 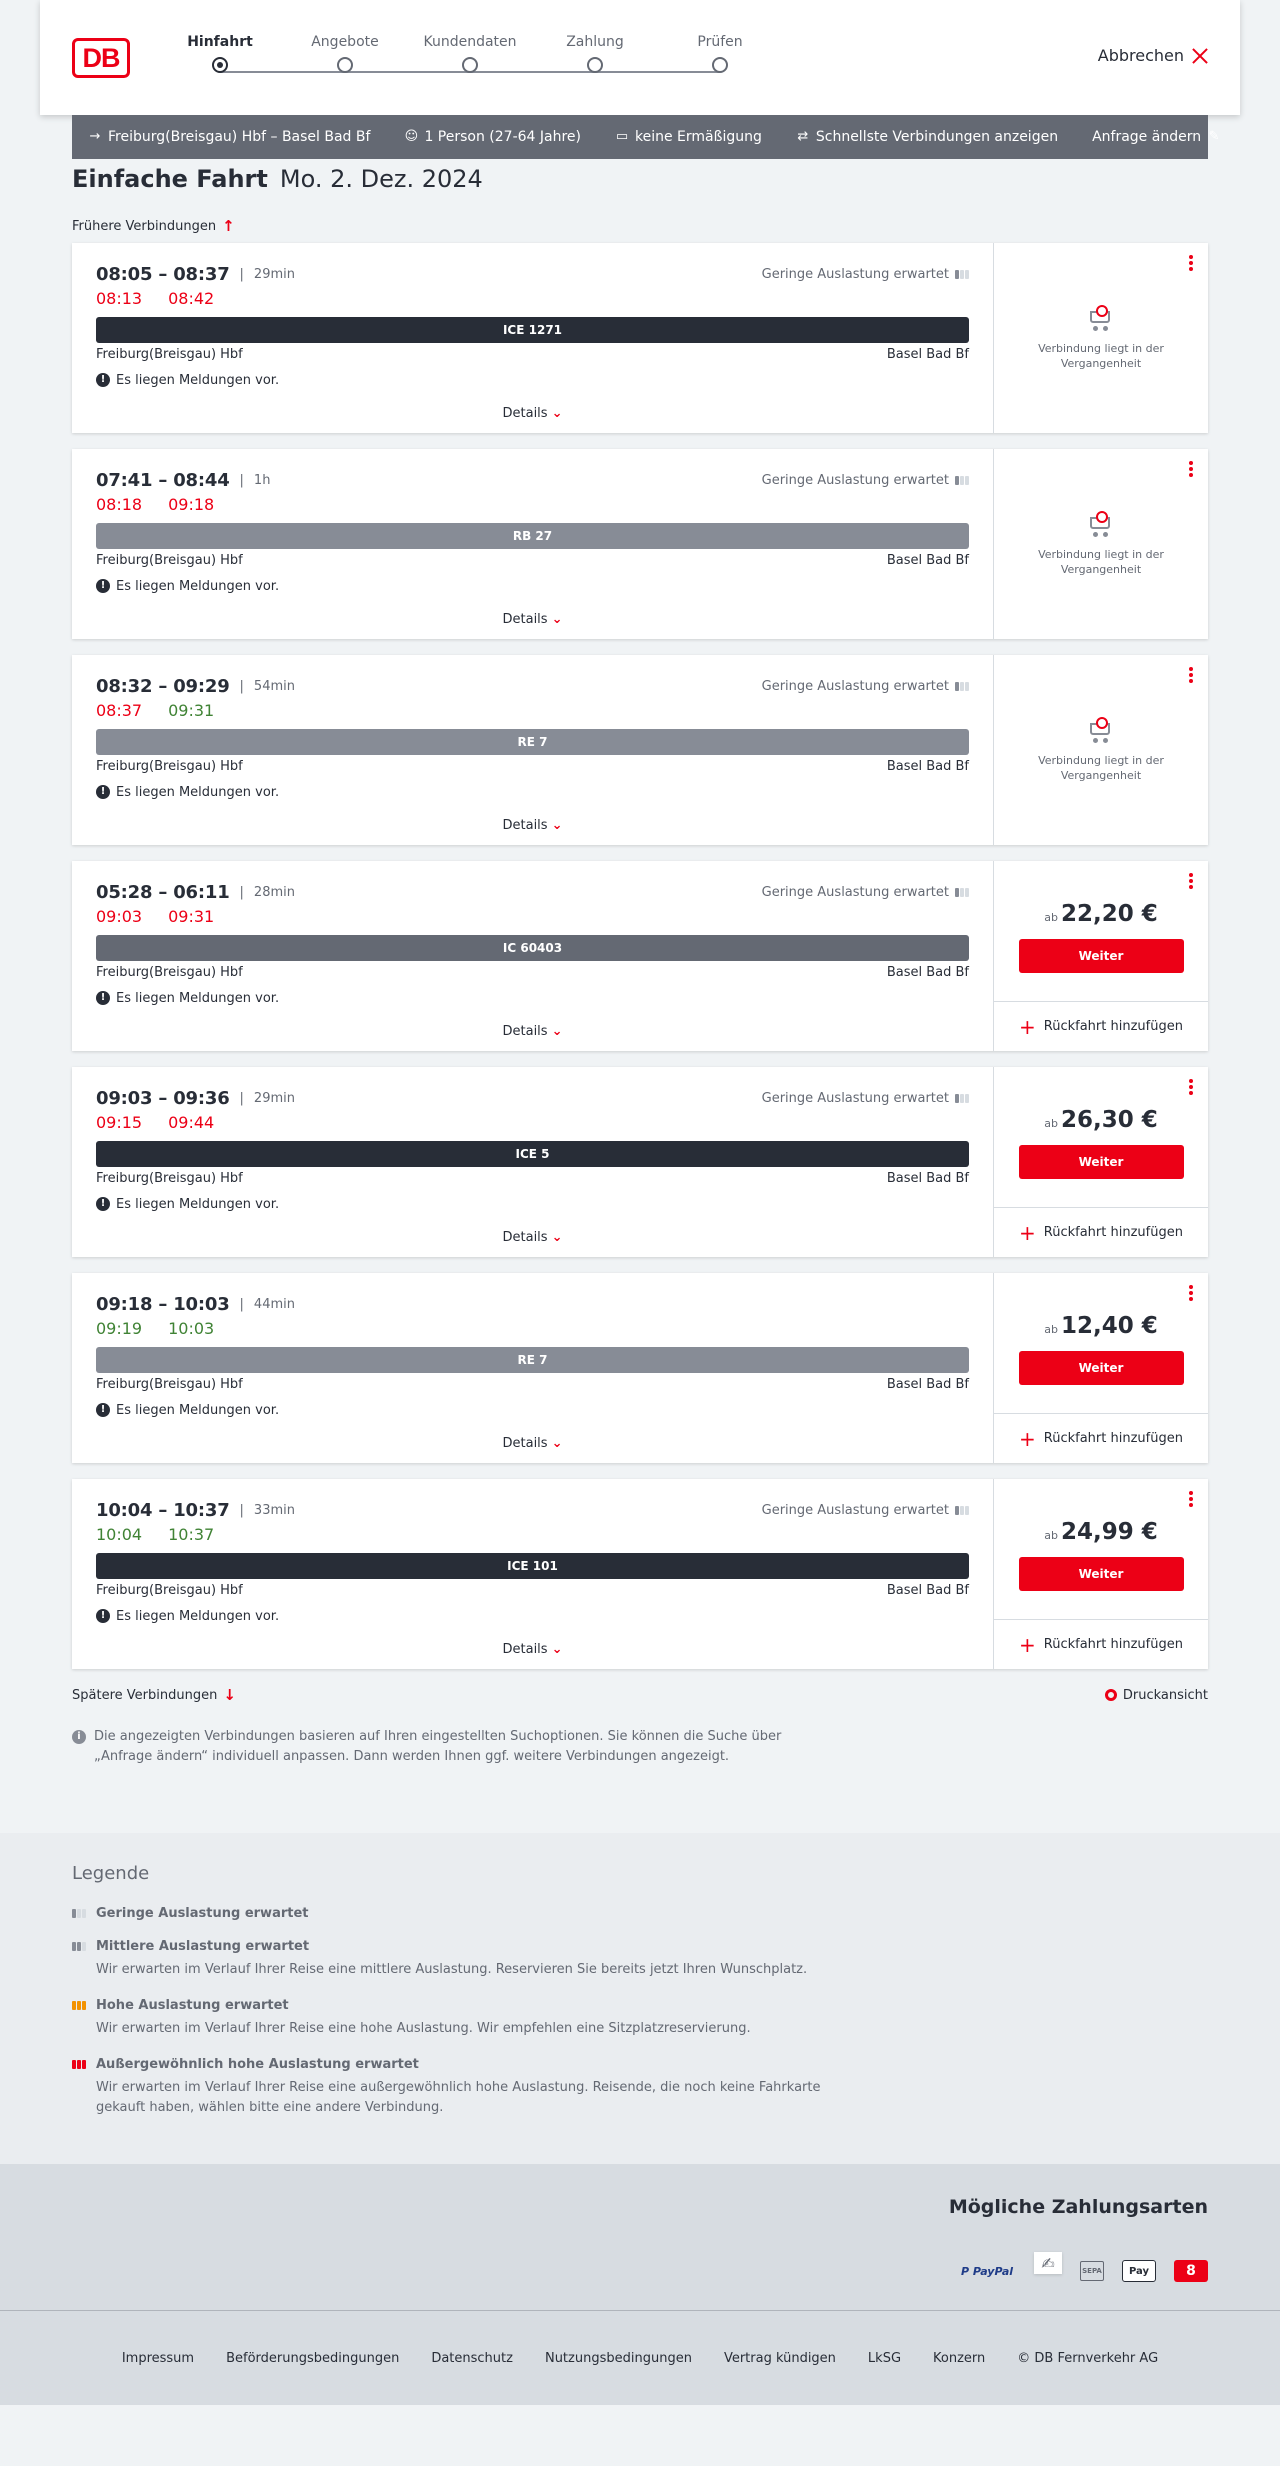 I want to click on price-box: ab 22,20 € Weiter, so click(x=1101, y=931).